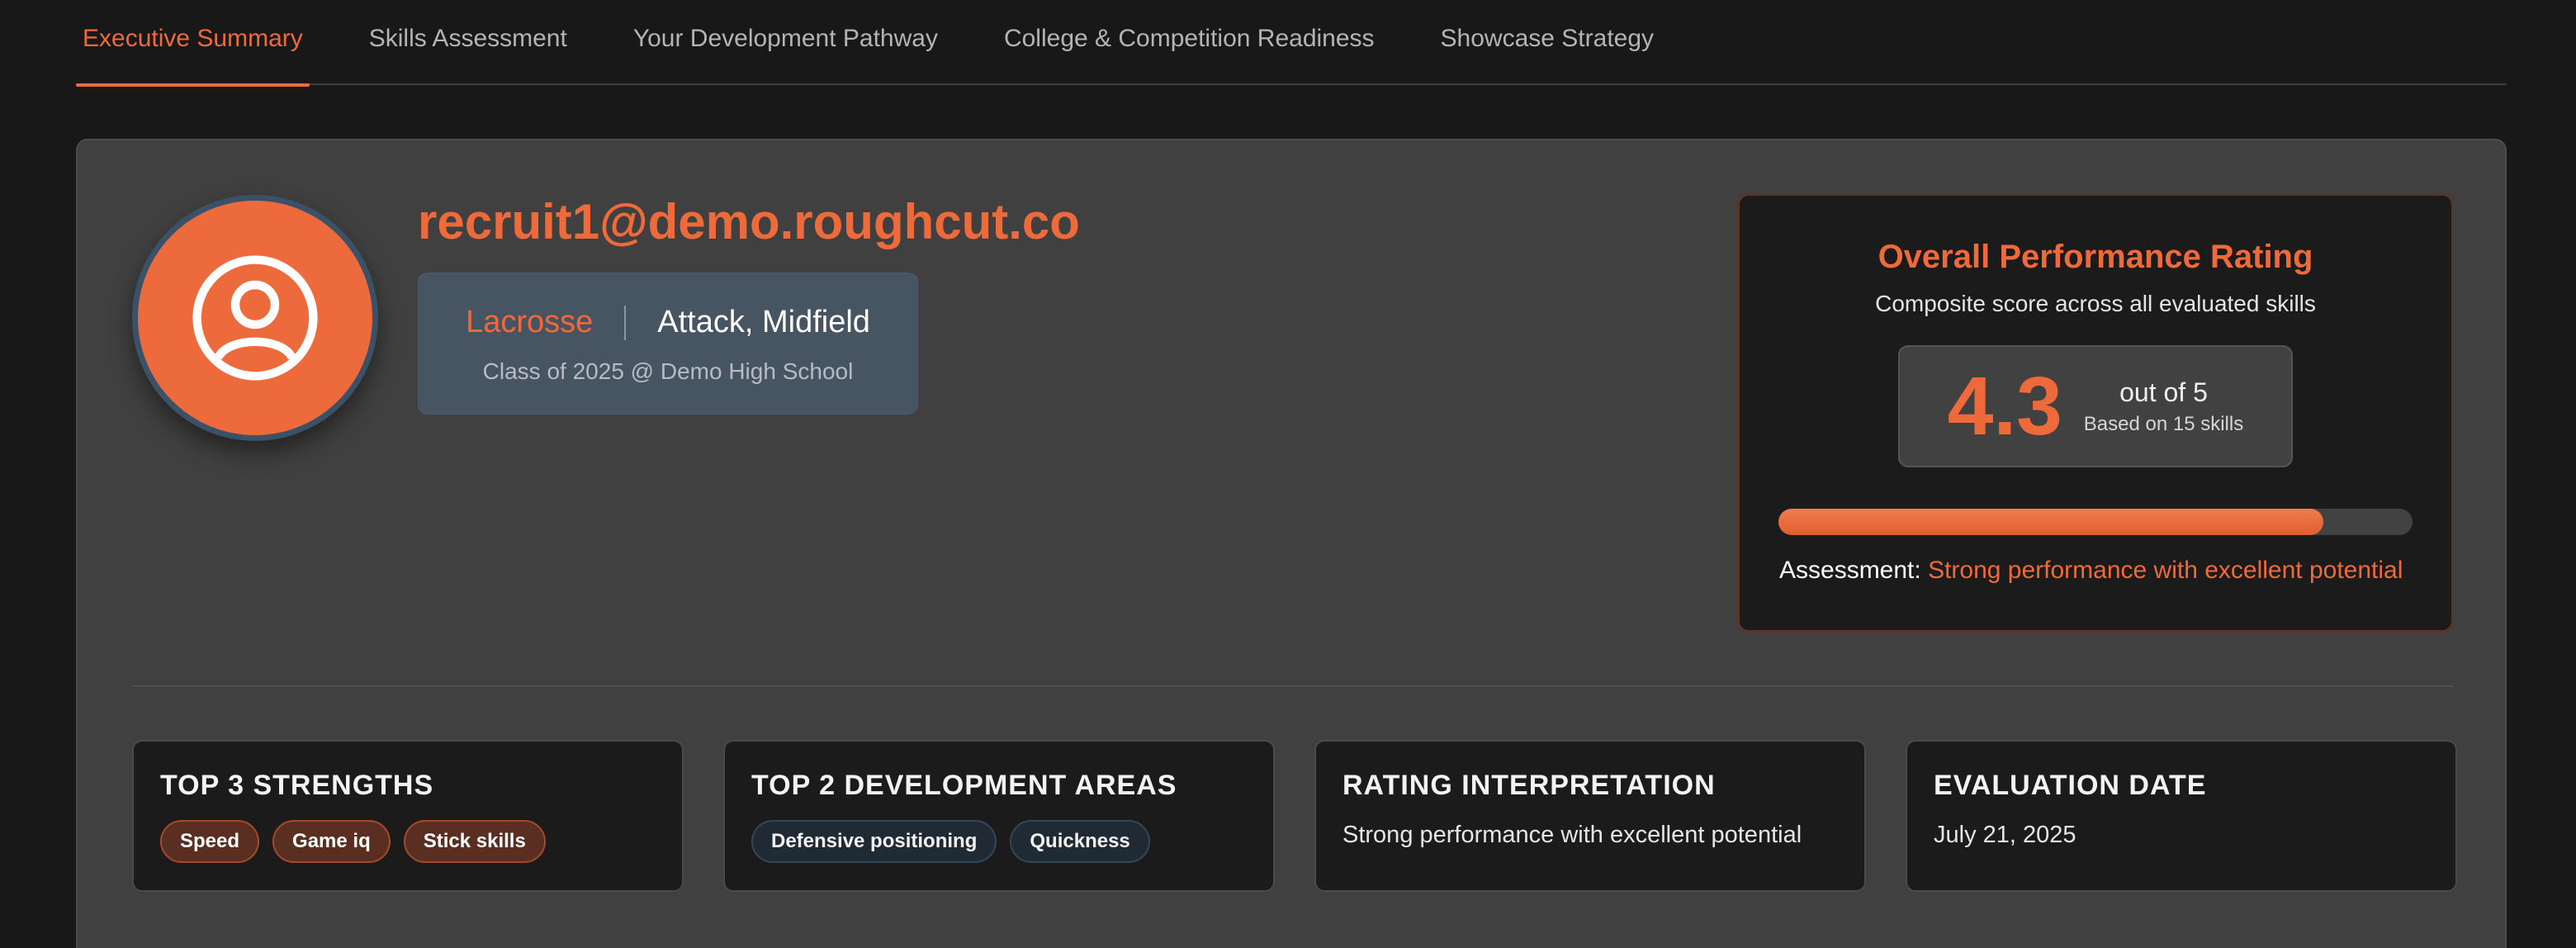  I want to click on strengths-chips: Speed Game iq Stick skills, so click(408, 841).